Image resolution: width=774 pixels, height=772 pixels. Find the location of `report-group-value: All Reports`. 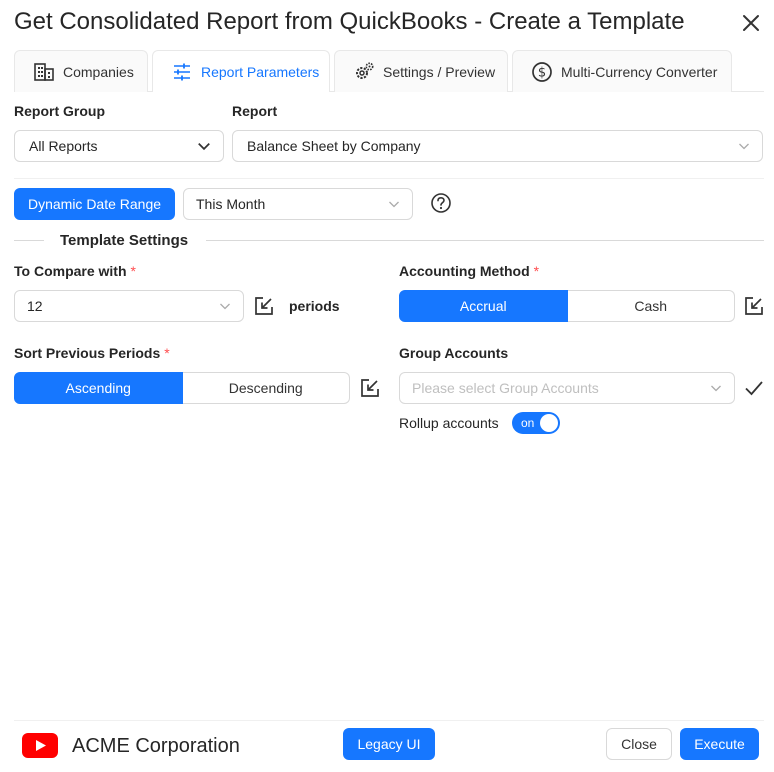

report-group-value: All Reports is located at coordinates (63, 146).